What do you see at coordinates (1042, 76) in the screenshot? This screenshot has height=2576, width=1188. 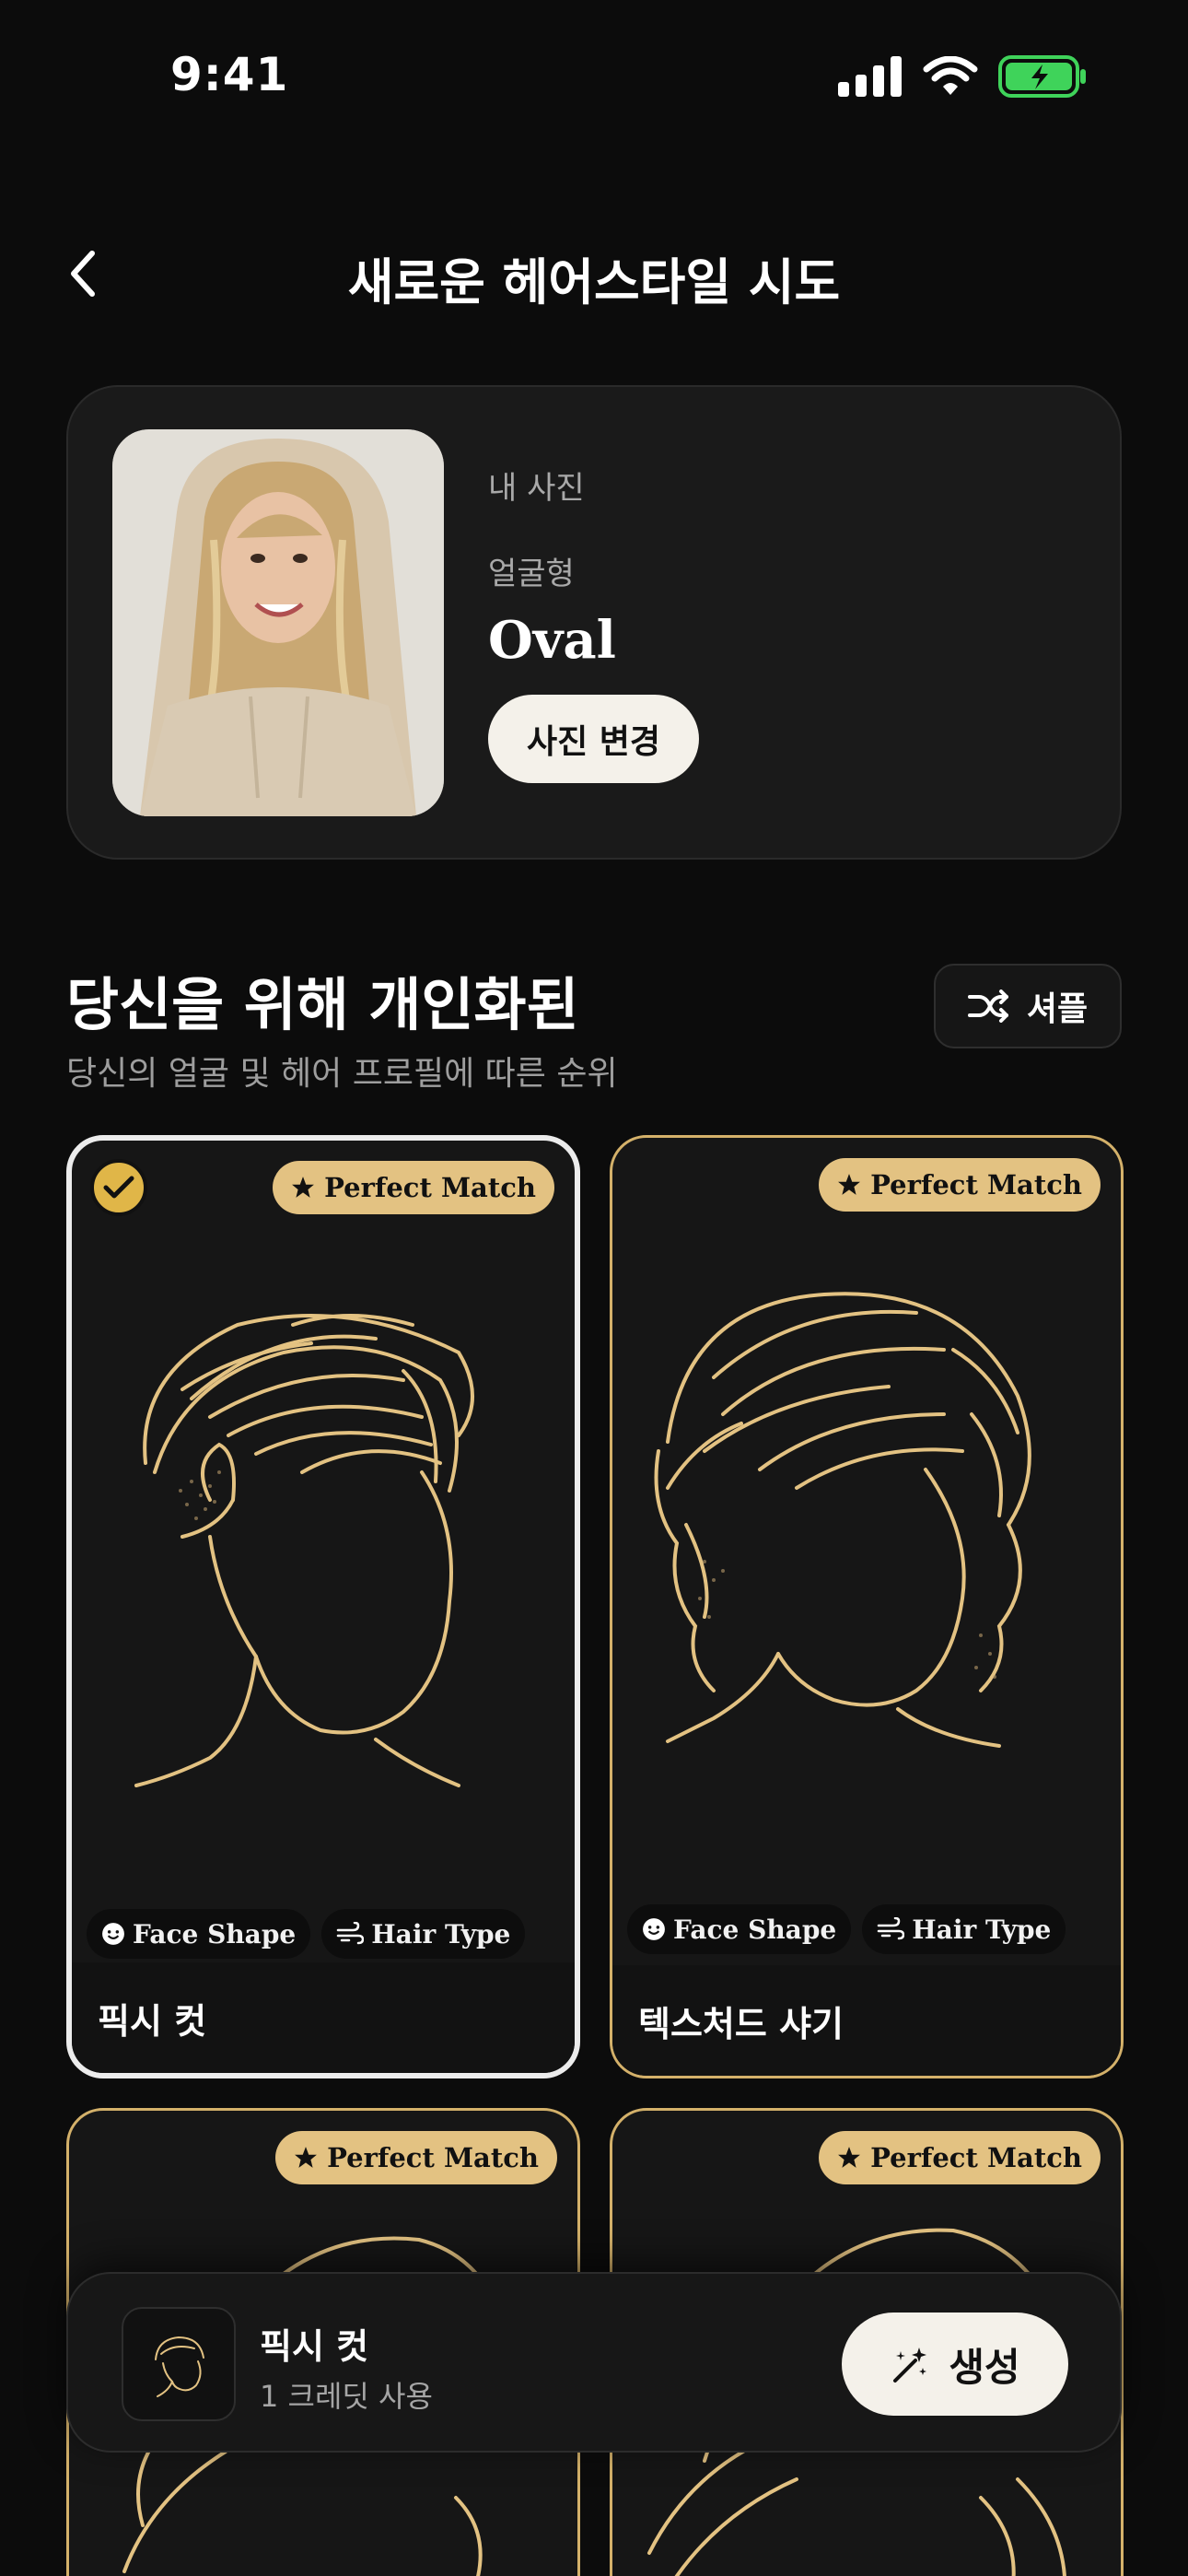 I see `battery-icon` at bounding box center [1042, 76].